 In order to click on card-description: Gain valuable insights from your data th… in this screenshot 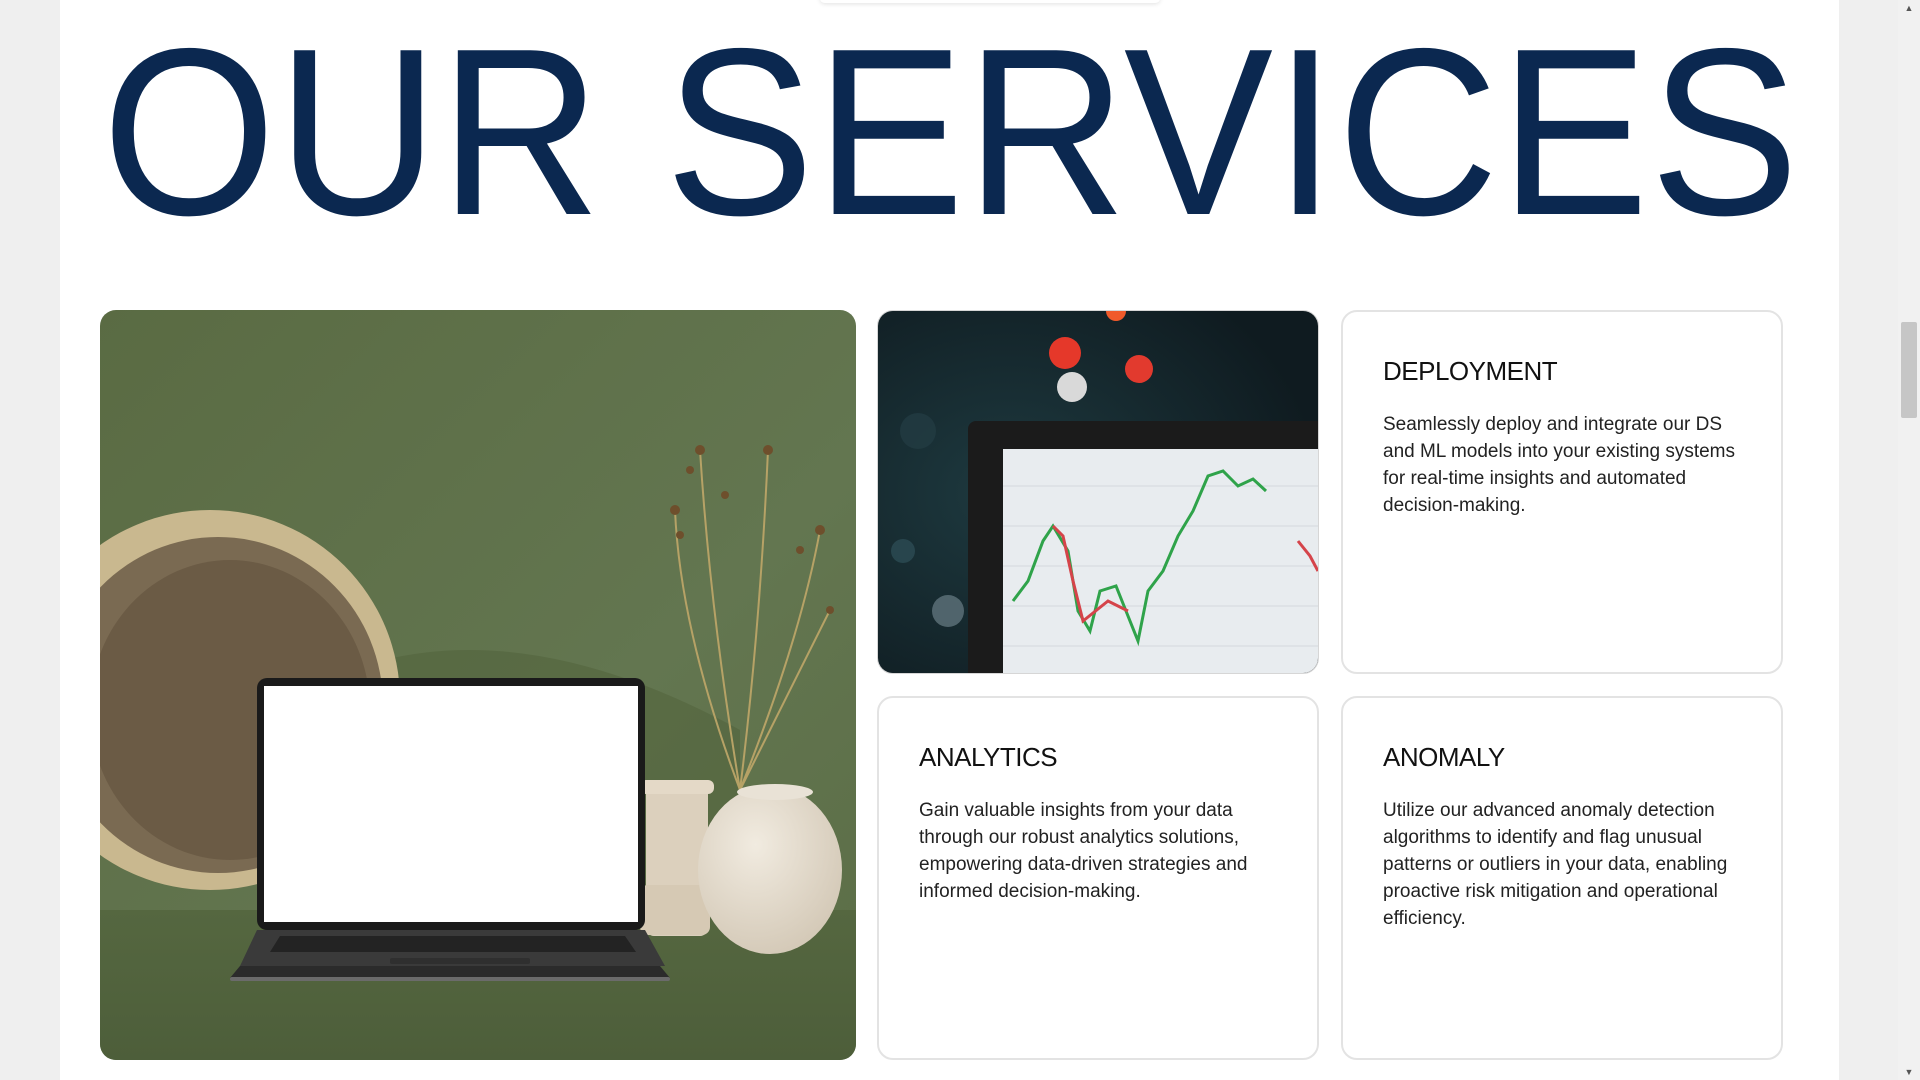, I will do `click(1083, 851)`.